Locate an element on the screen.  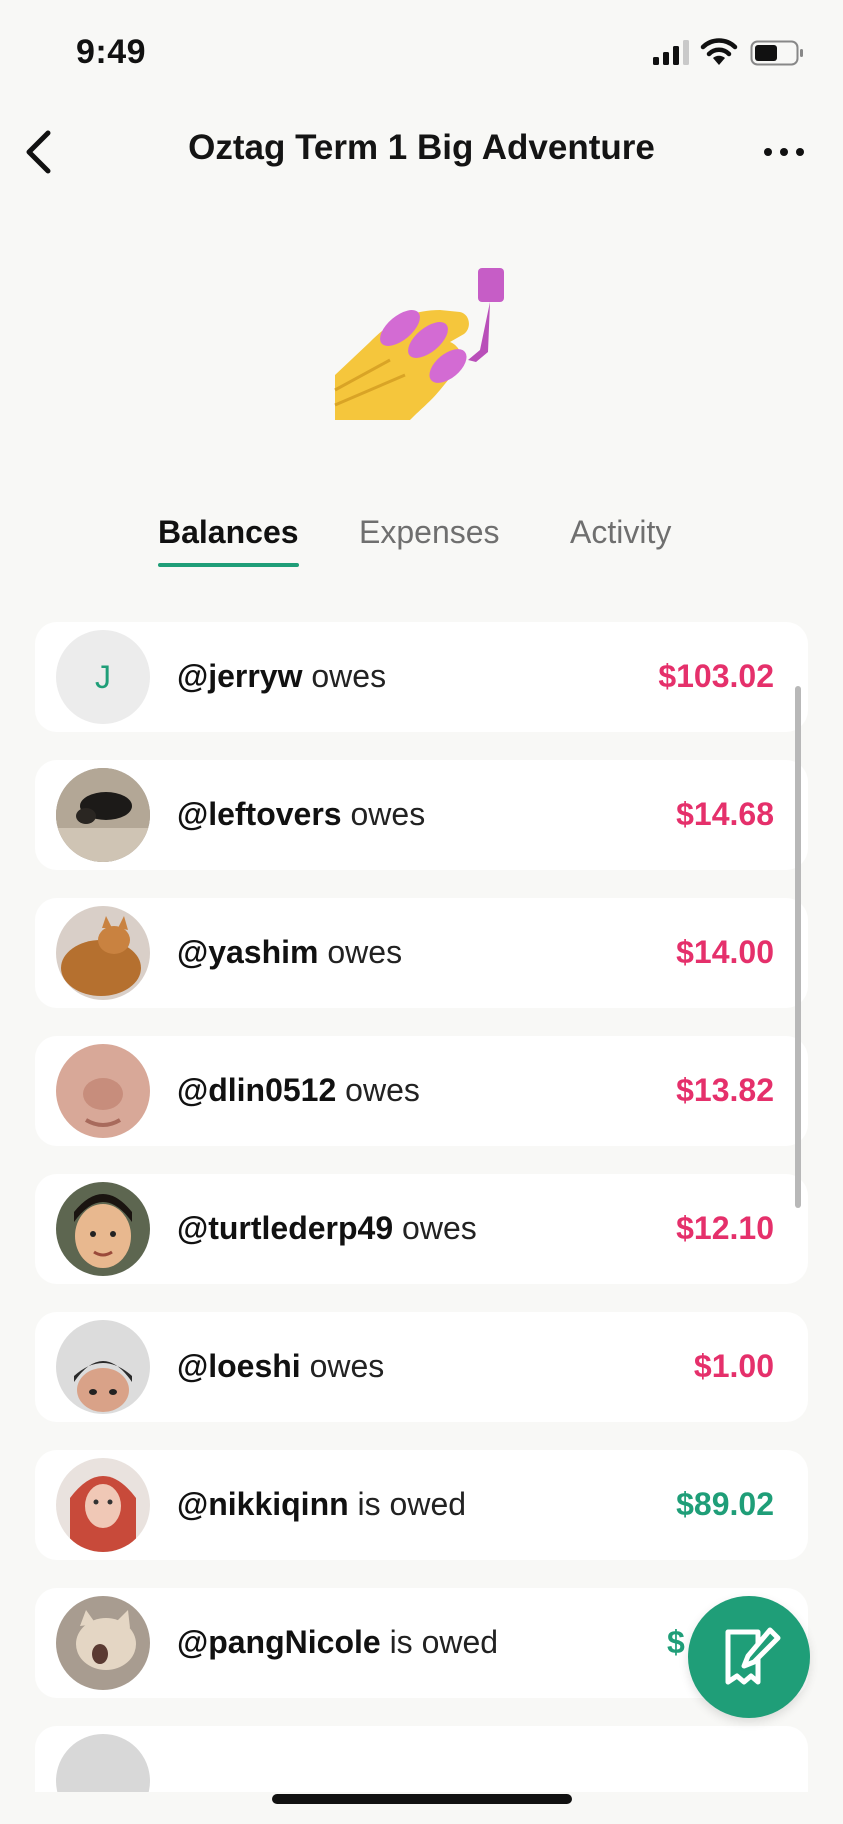
tab-label: Expenses is located at coordinates (429, 532).